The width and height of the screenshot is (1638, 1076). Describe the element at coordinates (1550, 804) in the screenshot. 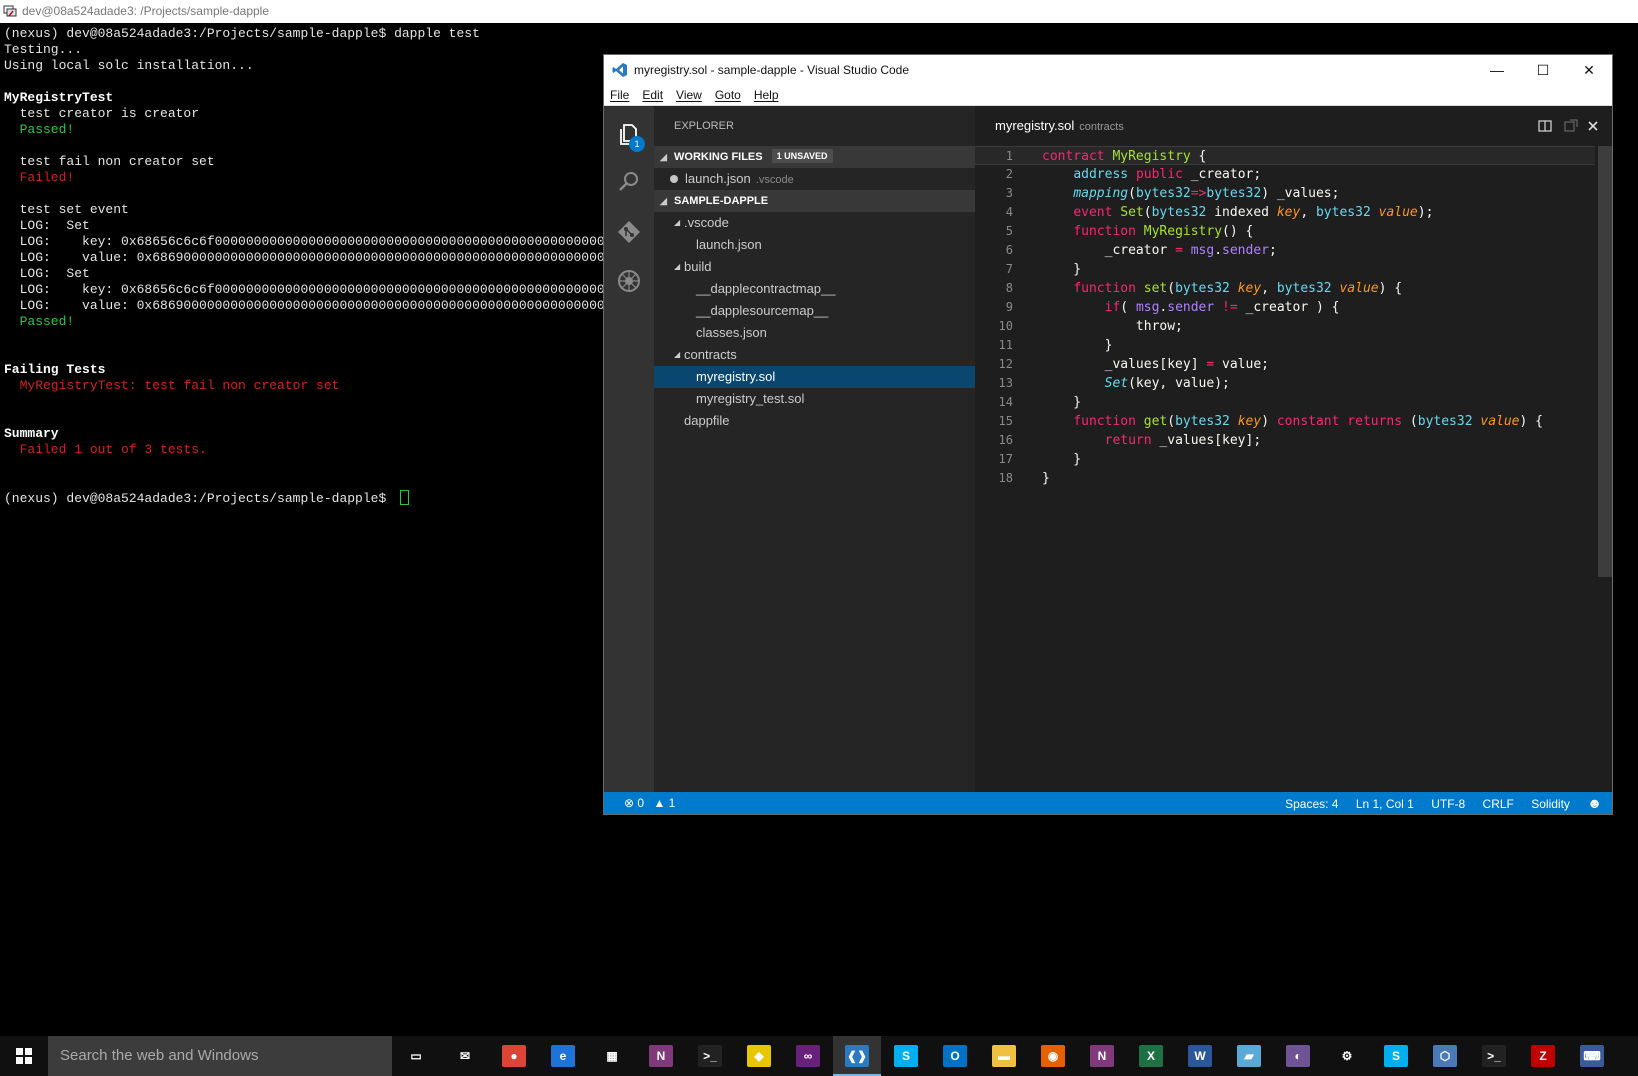

I see `language-status: Solidity` at that location.